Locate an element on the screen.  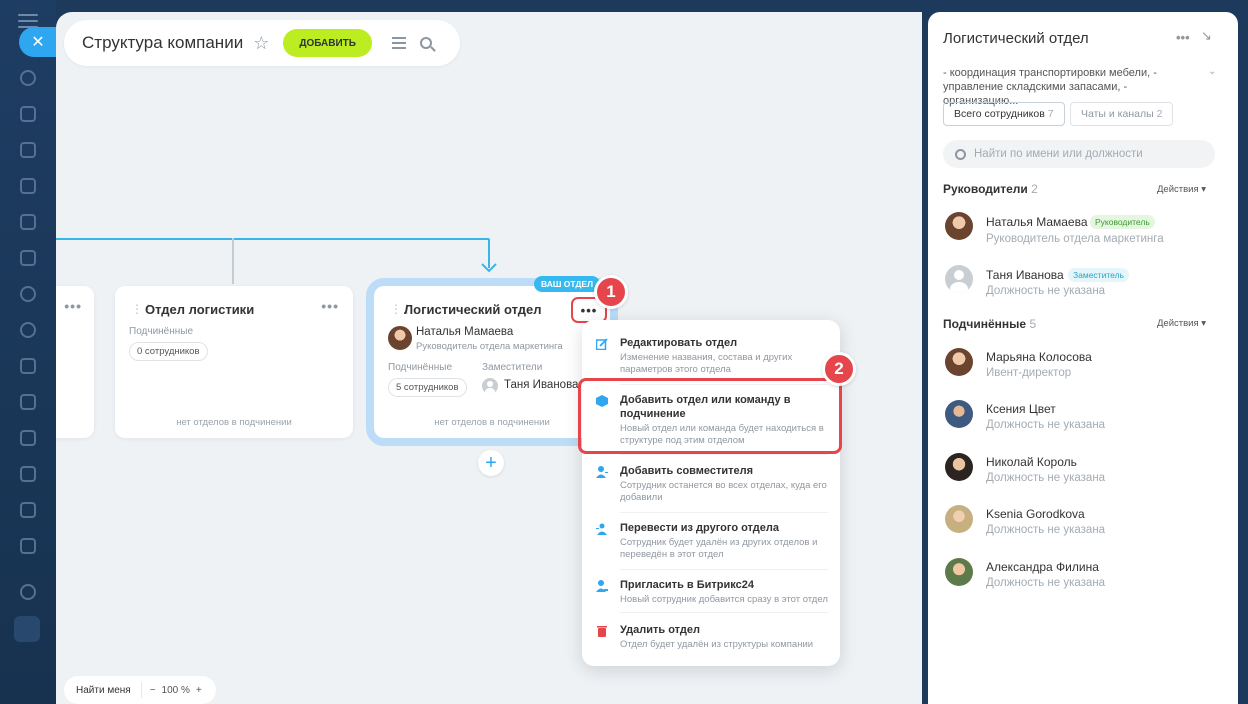
tasks-icon is located at coordinates (28, 114).